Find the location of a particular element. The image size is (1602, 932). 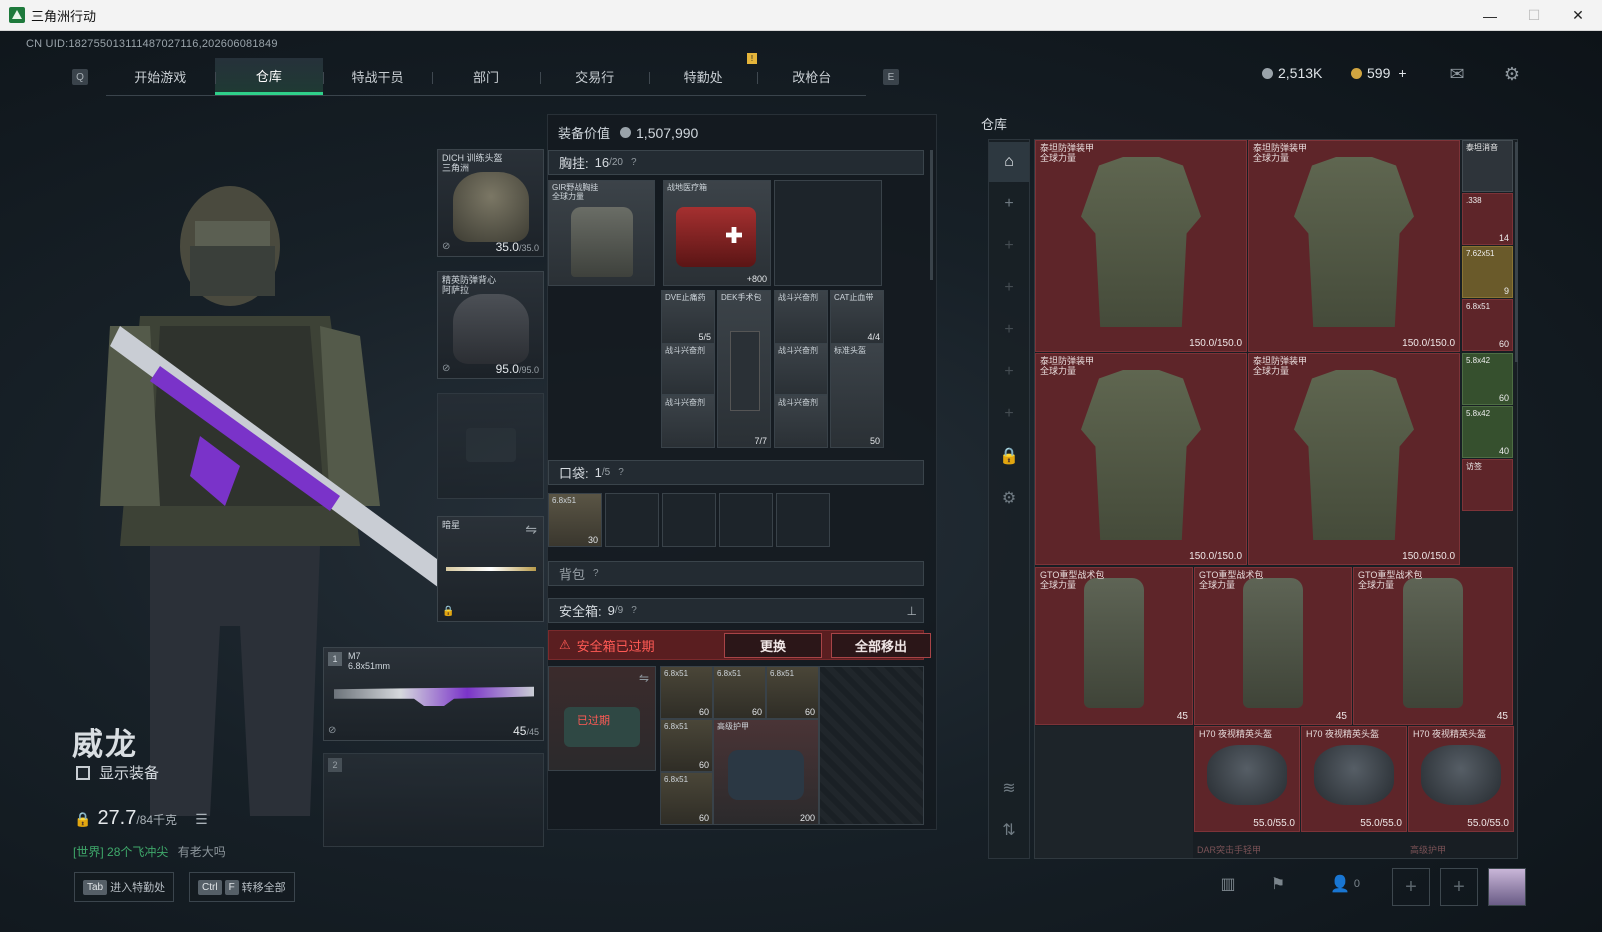

tab-department: 部门 is located at coordinates (486, 76).